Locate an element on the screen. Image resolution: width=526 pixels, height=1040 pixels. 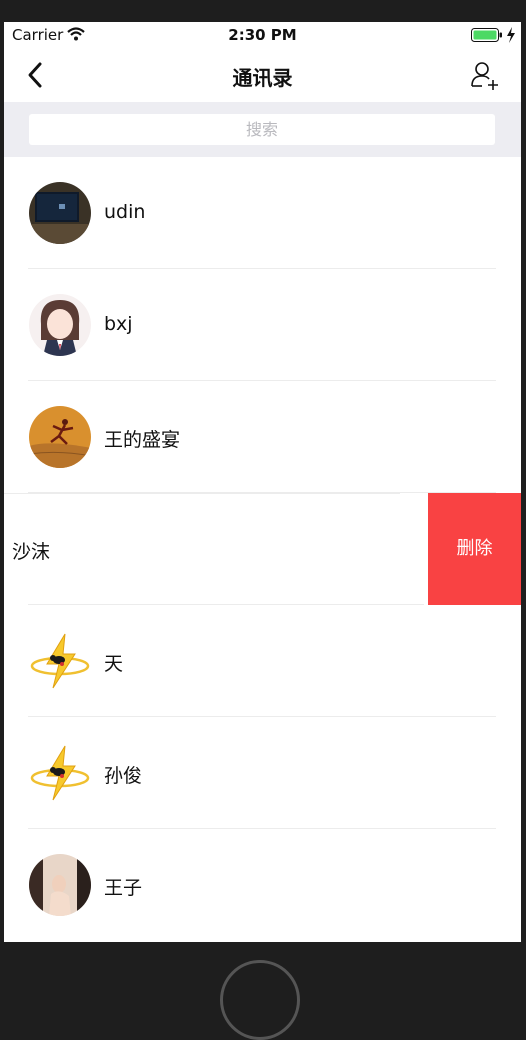
search-input: 搜索 is located at coordinates (262, 129).